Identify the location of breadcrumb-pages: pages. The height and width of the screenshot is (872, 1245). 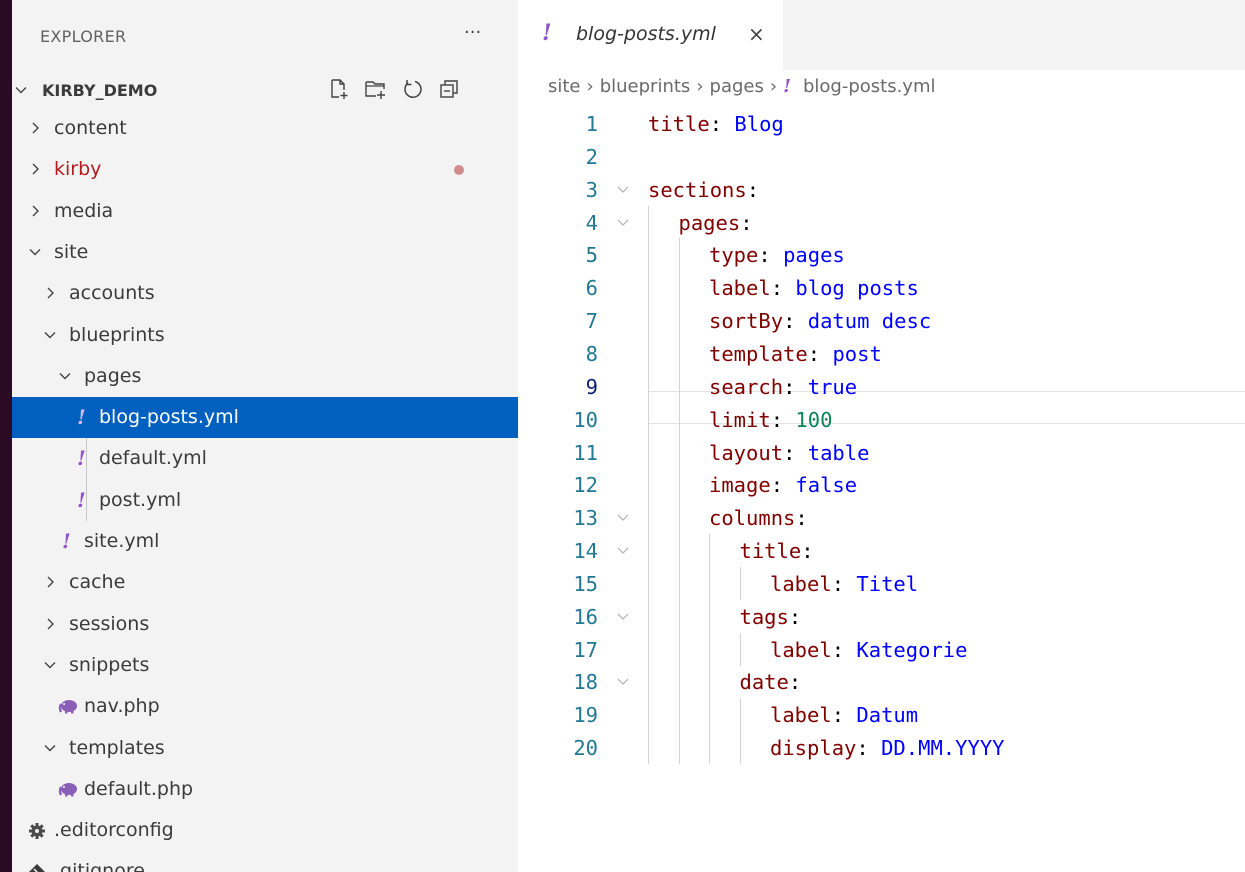
(737, 86).